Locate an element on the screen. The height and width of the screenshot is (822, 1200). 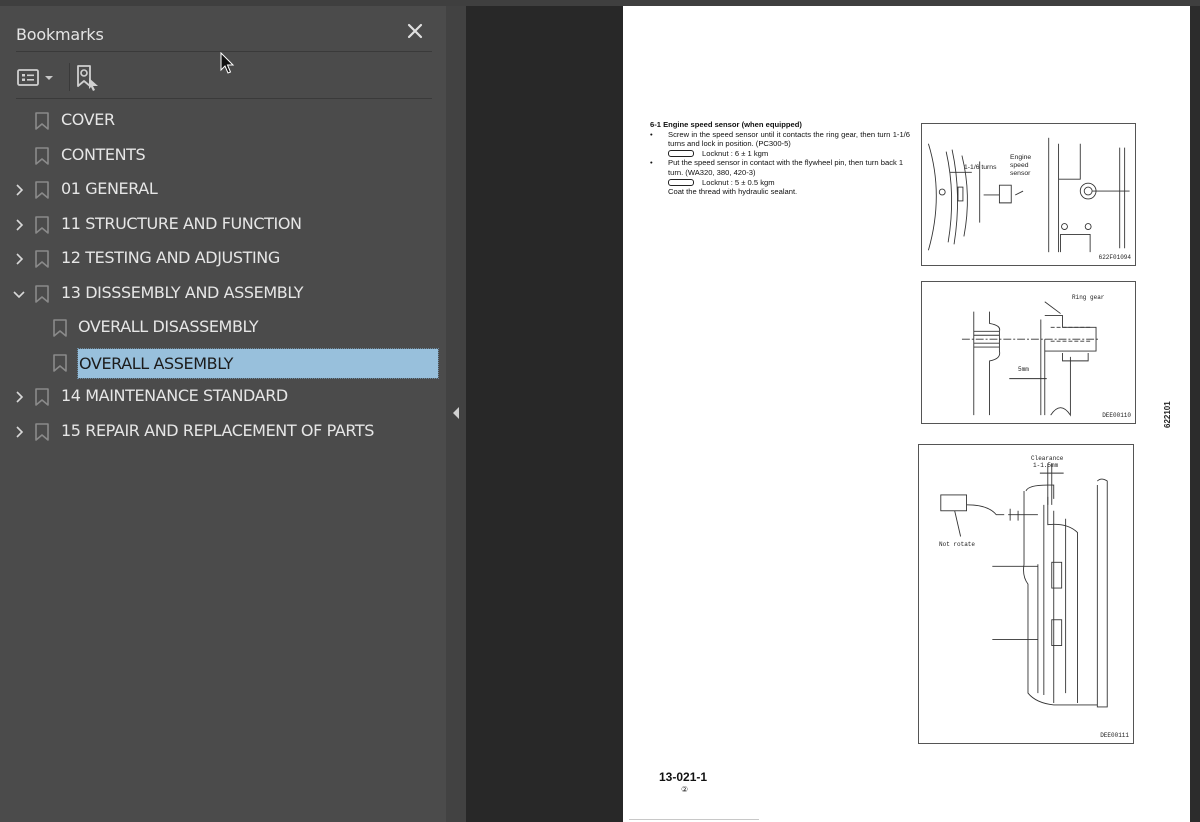
bookmark-label: 14 MAINTENANCE STANDARD is located at coordinates (174, 395).